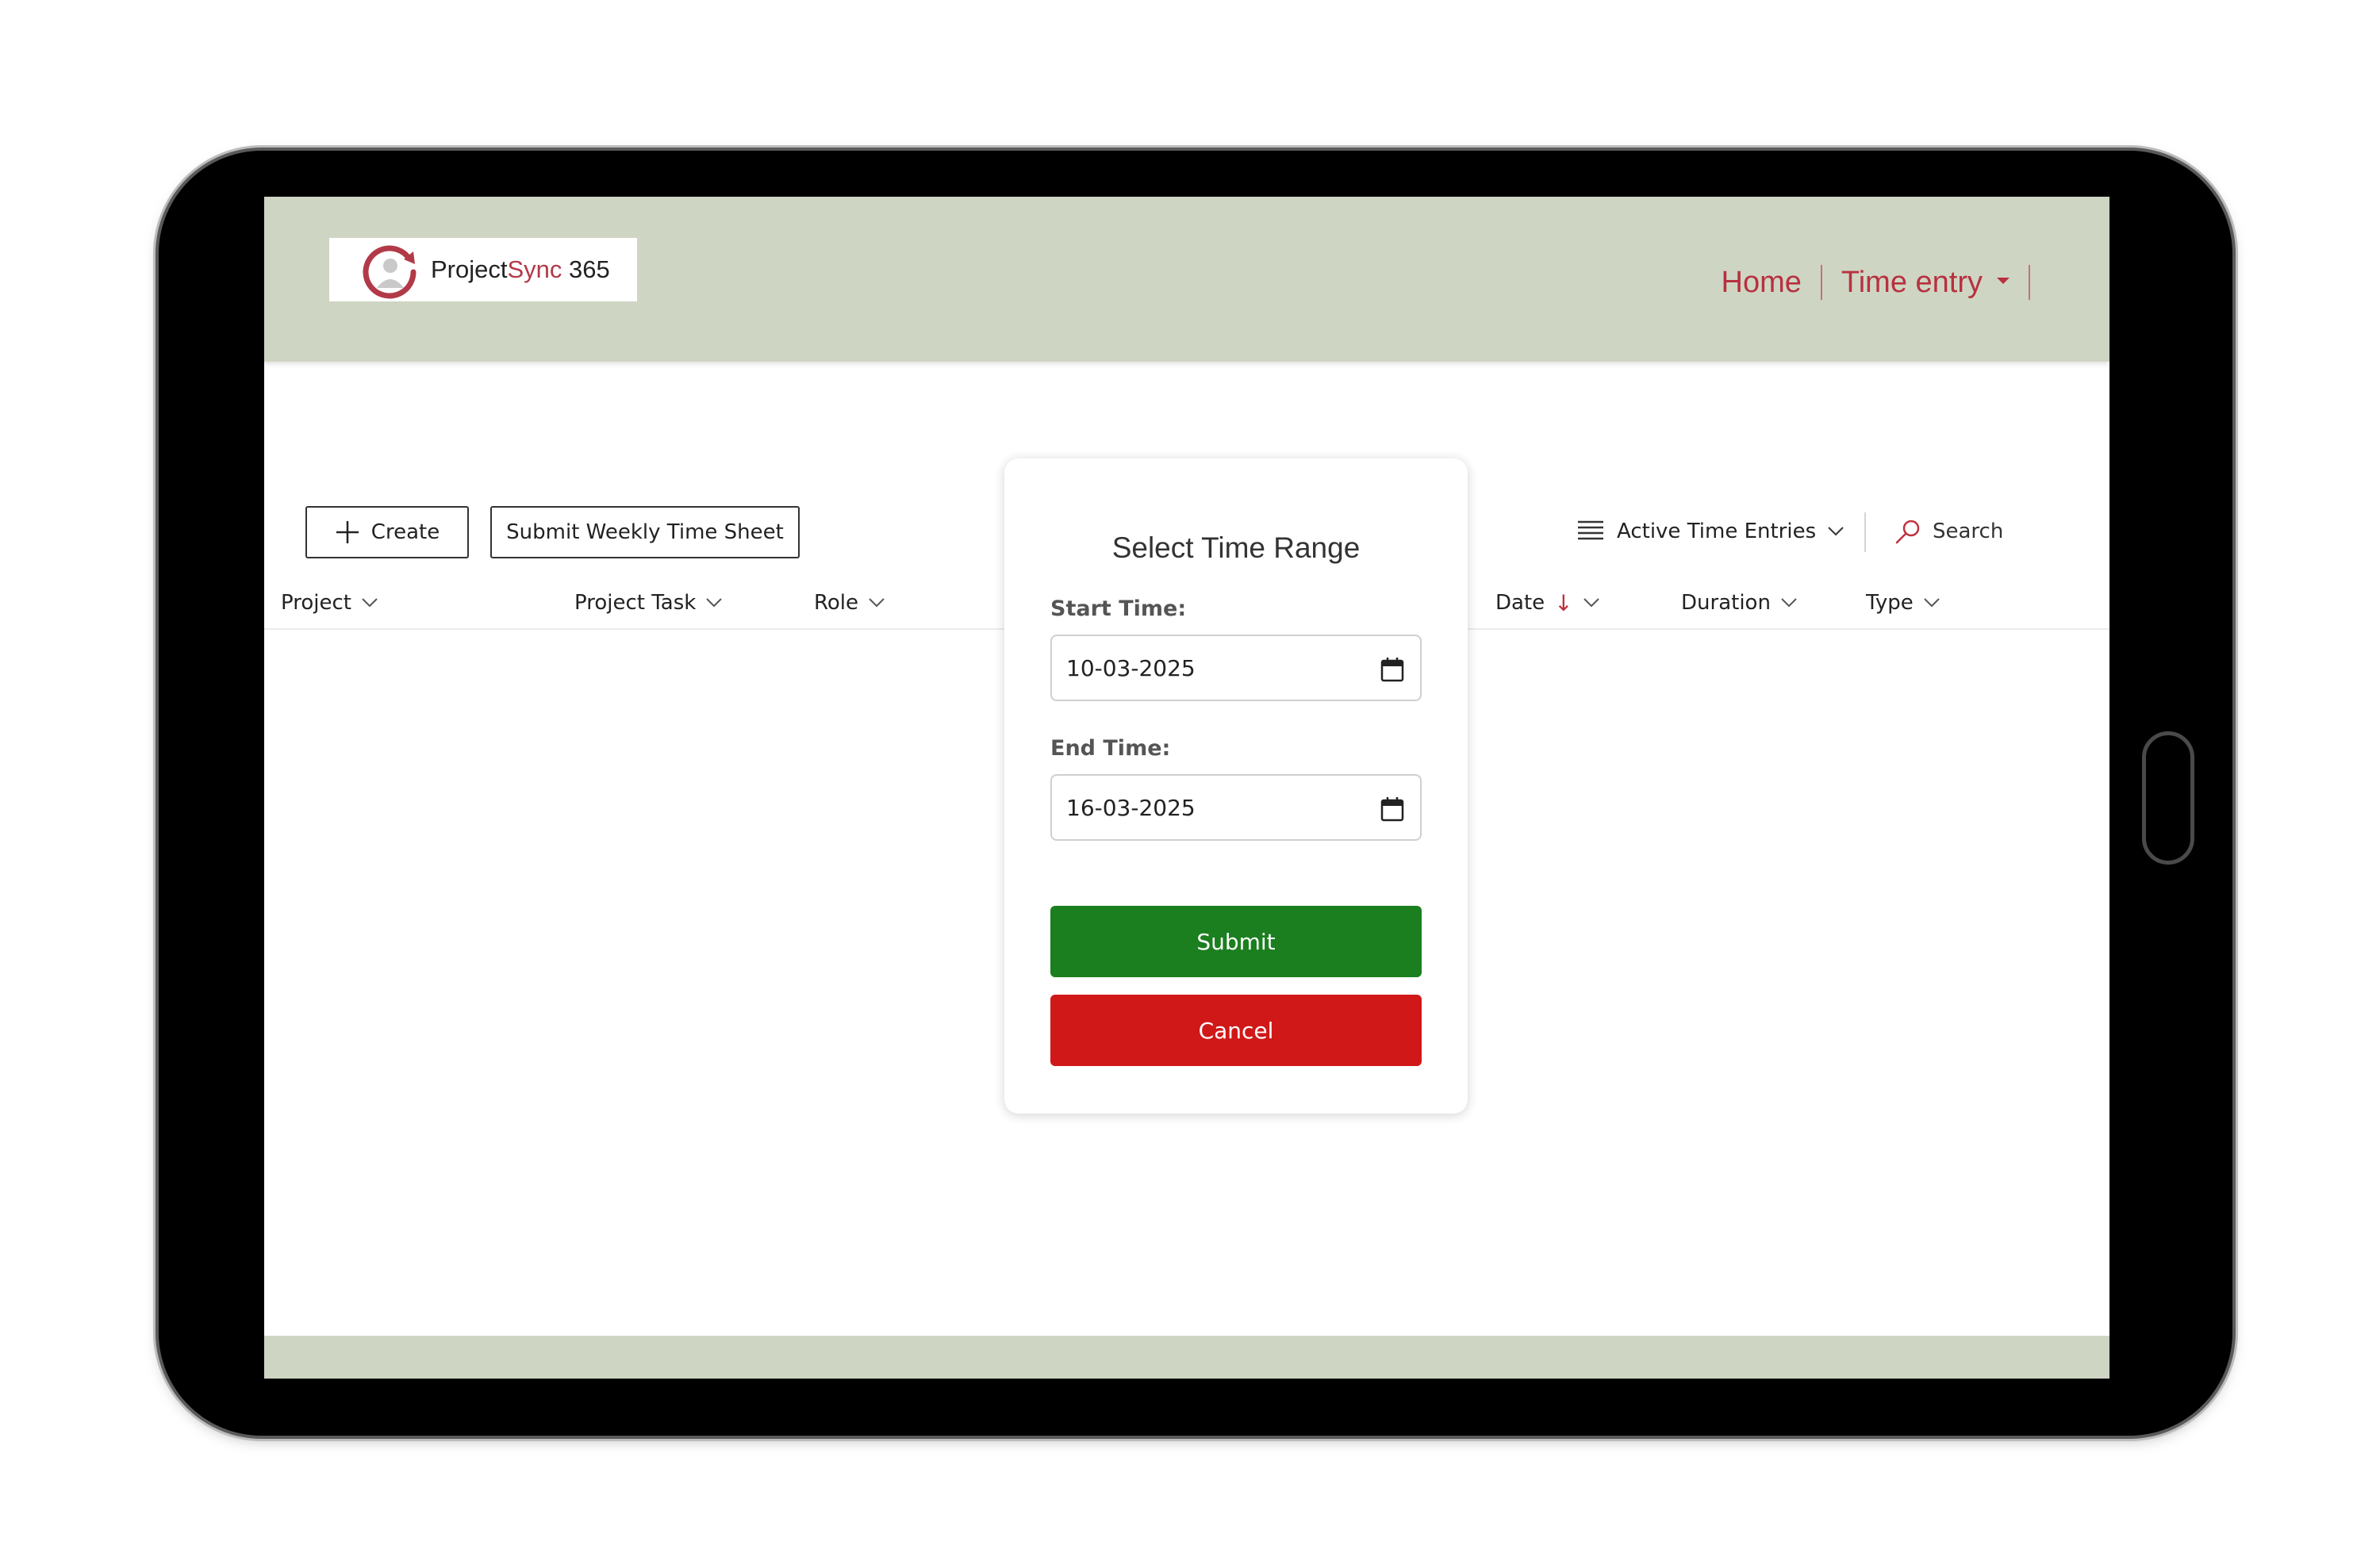 The image size is (2380, 1561). What do you see at coordinates (1131, 807) in the screenshot?
I see `end-date-value: 16-03-2025` at bounding box center [1131, 807].